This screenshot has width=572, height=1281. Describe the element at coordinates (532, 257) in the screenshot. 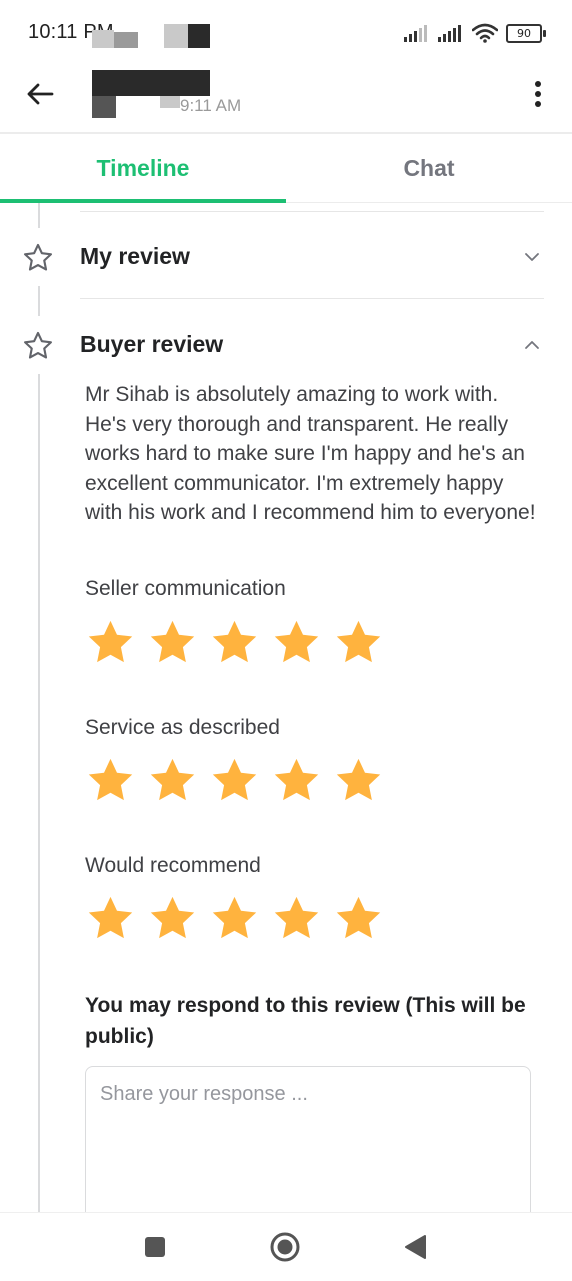

I see `chevron-down-icon` at that location.